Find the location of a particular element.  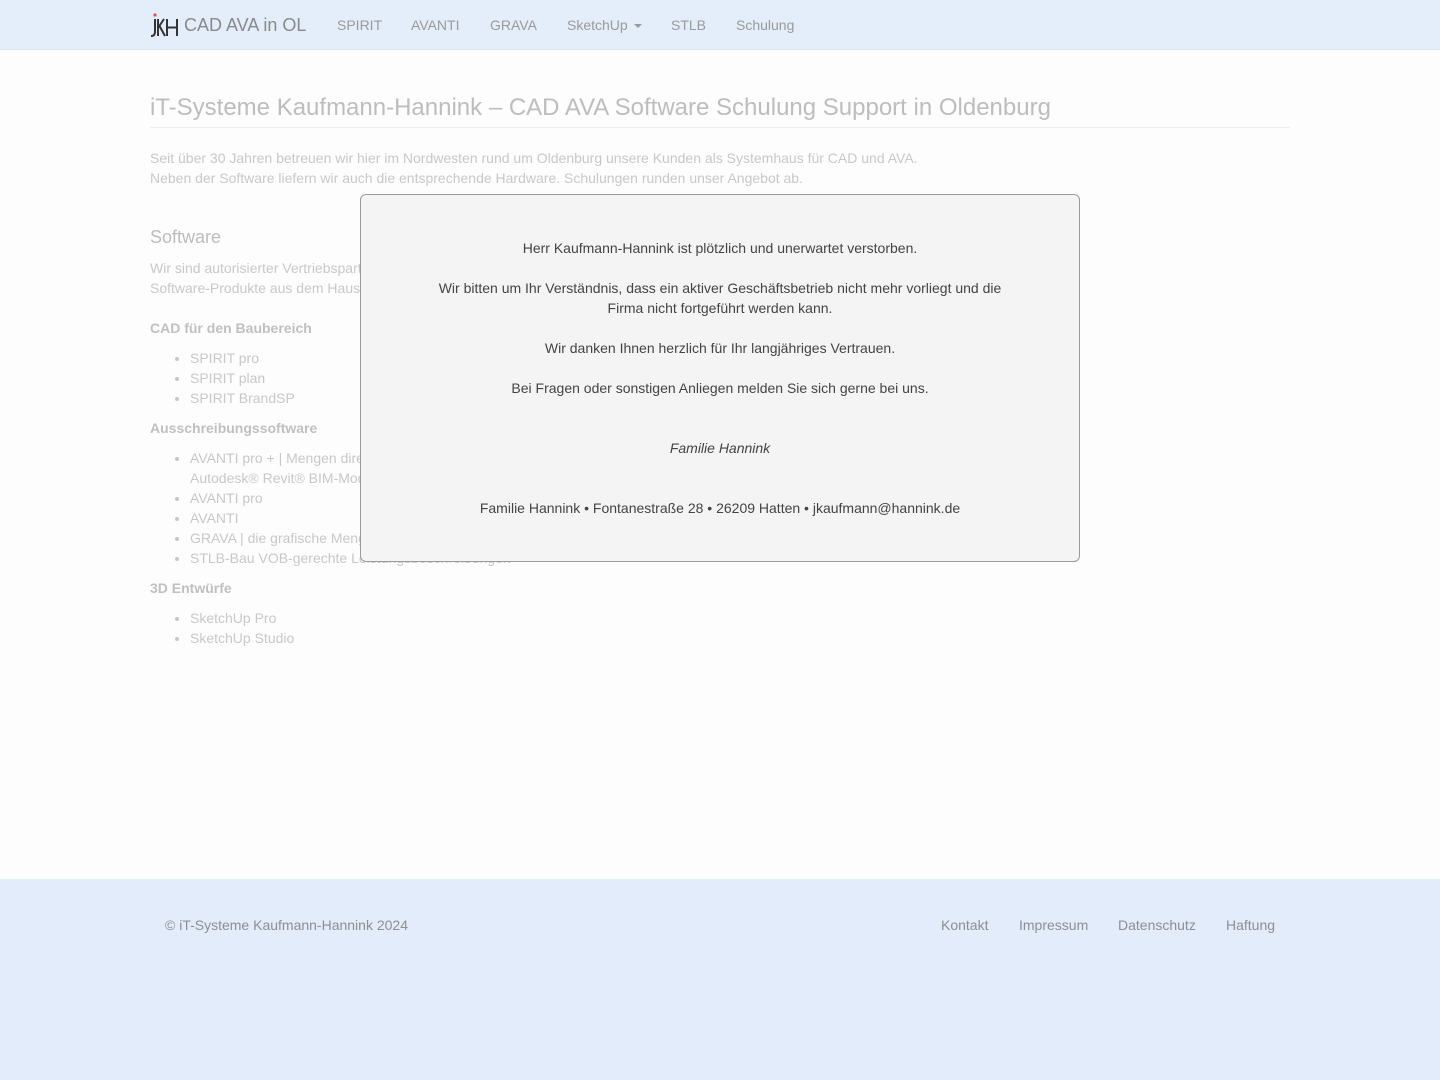

nav-sketchup-label: SketchUp is located at coordinates (597, 25).